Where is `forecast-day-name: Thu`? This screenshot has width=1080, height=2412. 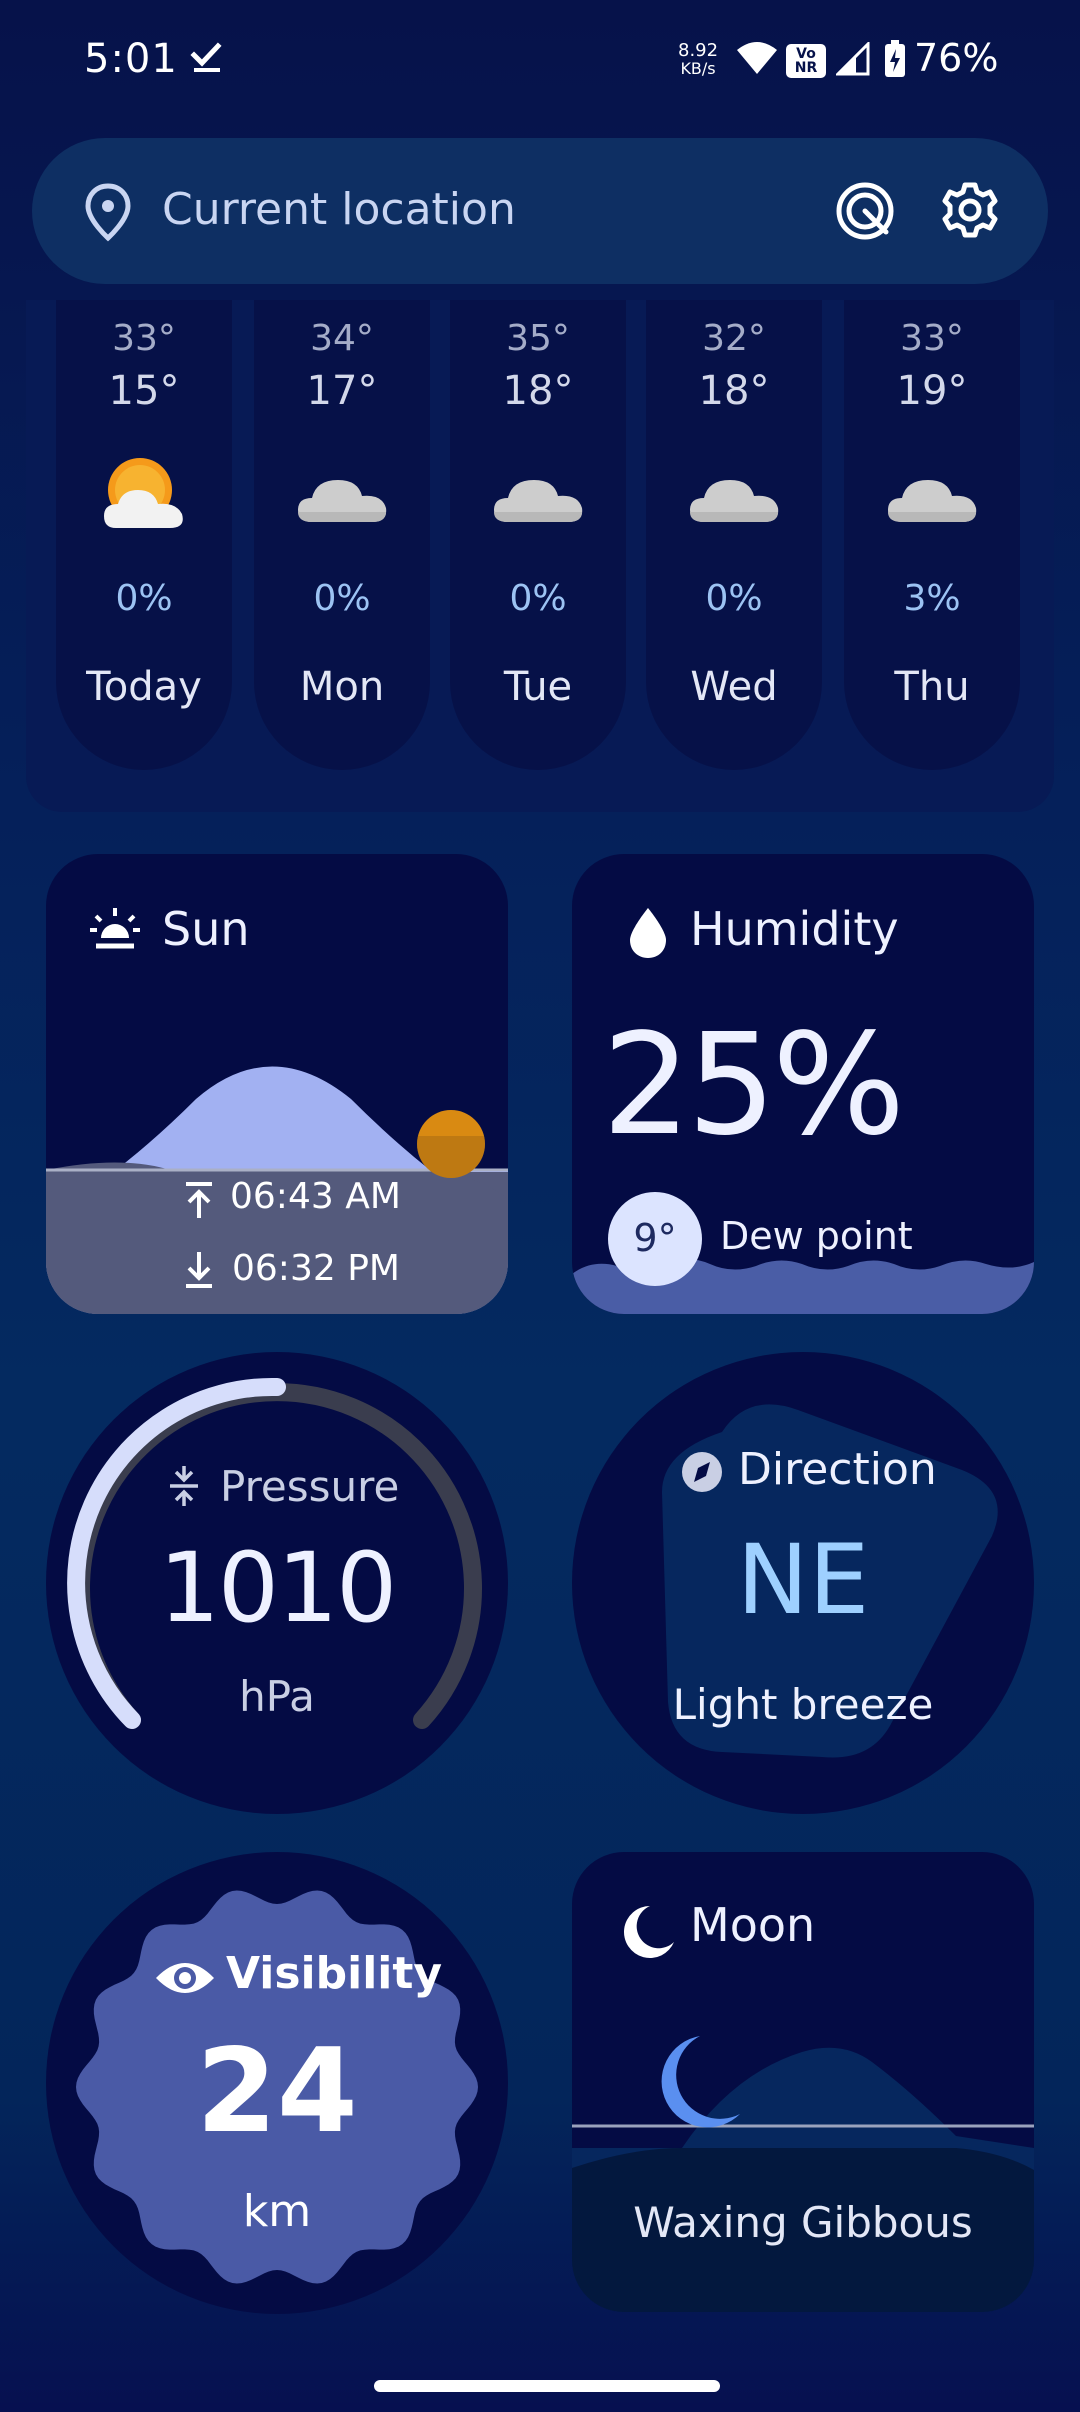 forecast-day-name: Thu is located at coordinates (932, 687).